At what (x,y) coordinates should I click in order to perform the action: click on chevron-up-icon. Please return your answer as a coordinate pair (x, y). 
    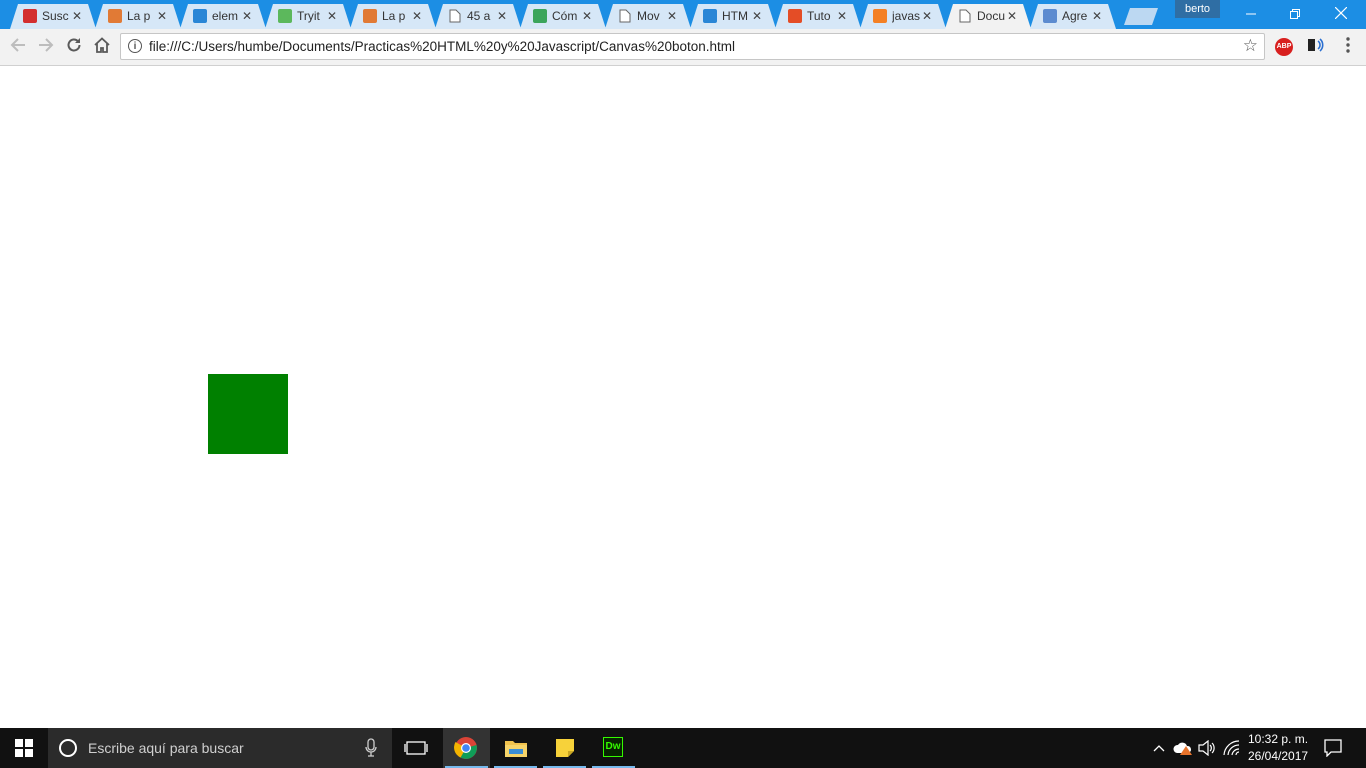
    Looking at the image, I should click on (1159, 748).